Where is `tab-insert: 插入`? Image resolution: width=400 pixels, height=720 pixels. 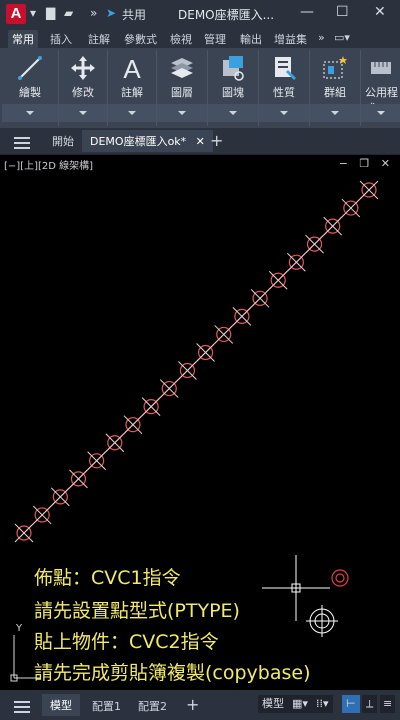
tab-insert: 插入 is located at coordinates (61, 39).